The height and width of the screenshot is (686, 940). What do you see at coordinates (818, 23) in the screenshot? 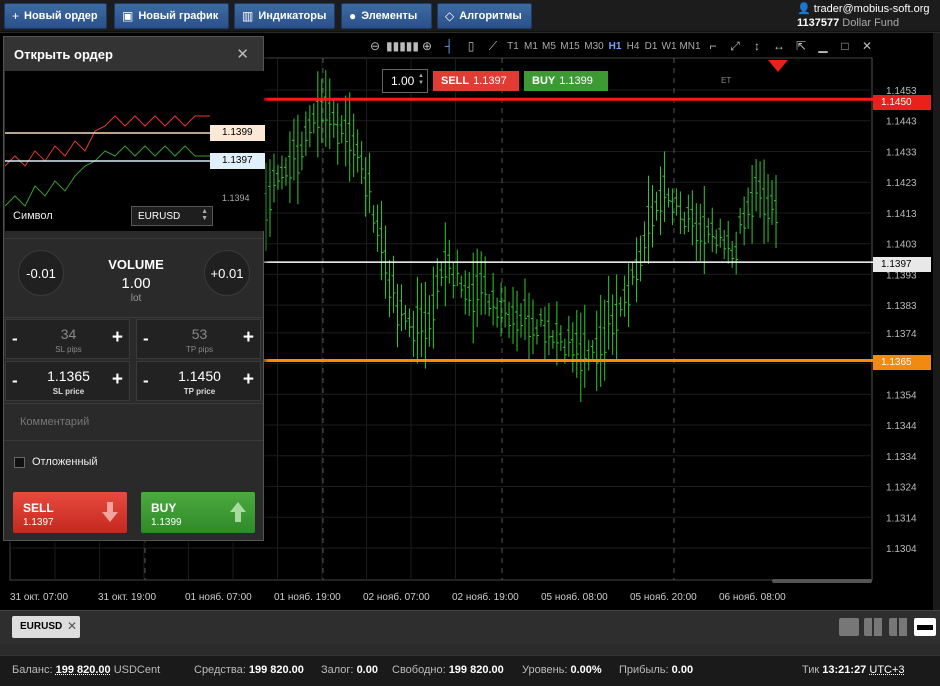
I see `account-number: 1137577` at bounding box center [818, 23].